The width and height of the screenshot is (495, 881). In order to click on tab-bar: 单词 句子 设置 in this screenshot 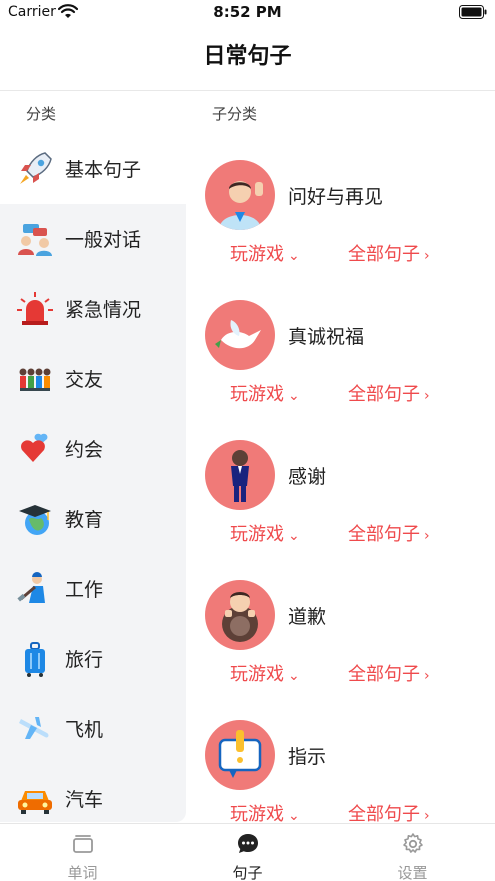, I will do `click(247, 852)`.